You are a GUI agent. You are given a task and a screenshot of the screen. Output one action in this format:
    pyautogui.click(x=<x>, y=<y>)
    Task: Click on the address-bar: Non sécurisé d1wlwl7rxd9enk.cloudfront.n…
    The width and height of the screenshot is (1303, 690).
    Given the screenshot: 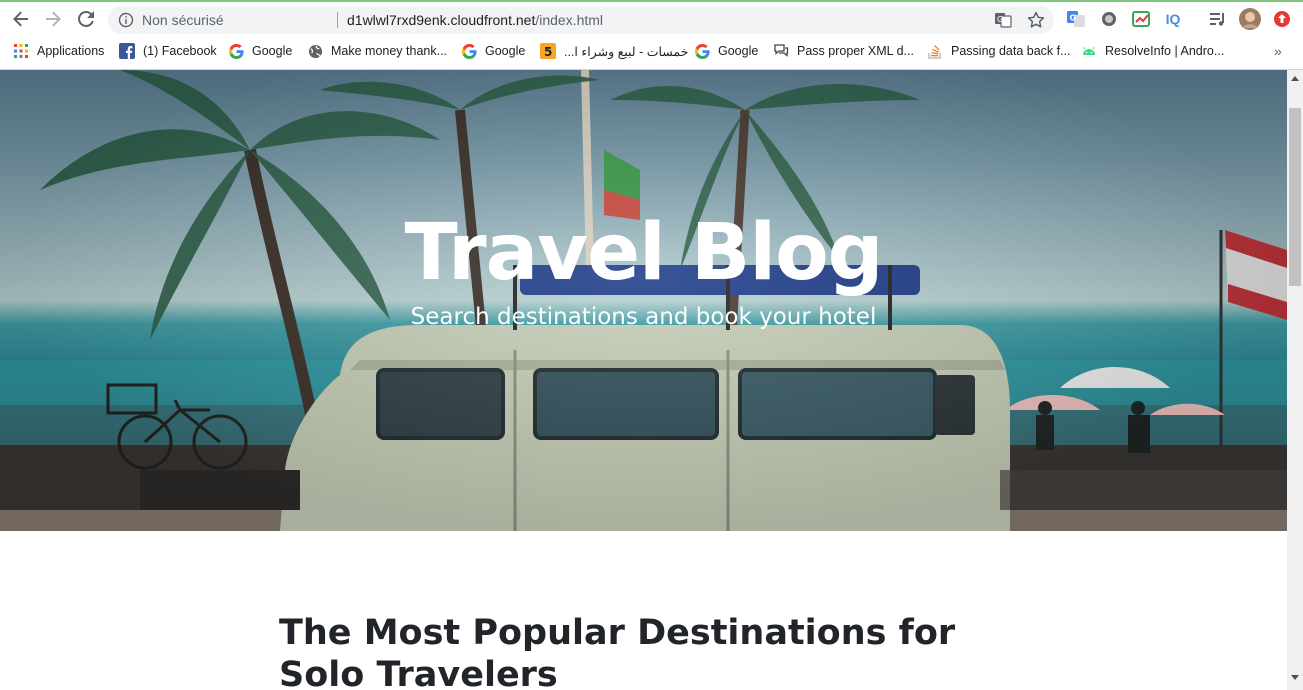 What is the action you would take?
    pyautogui.click(x=581, y=20)
    